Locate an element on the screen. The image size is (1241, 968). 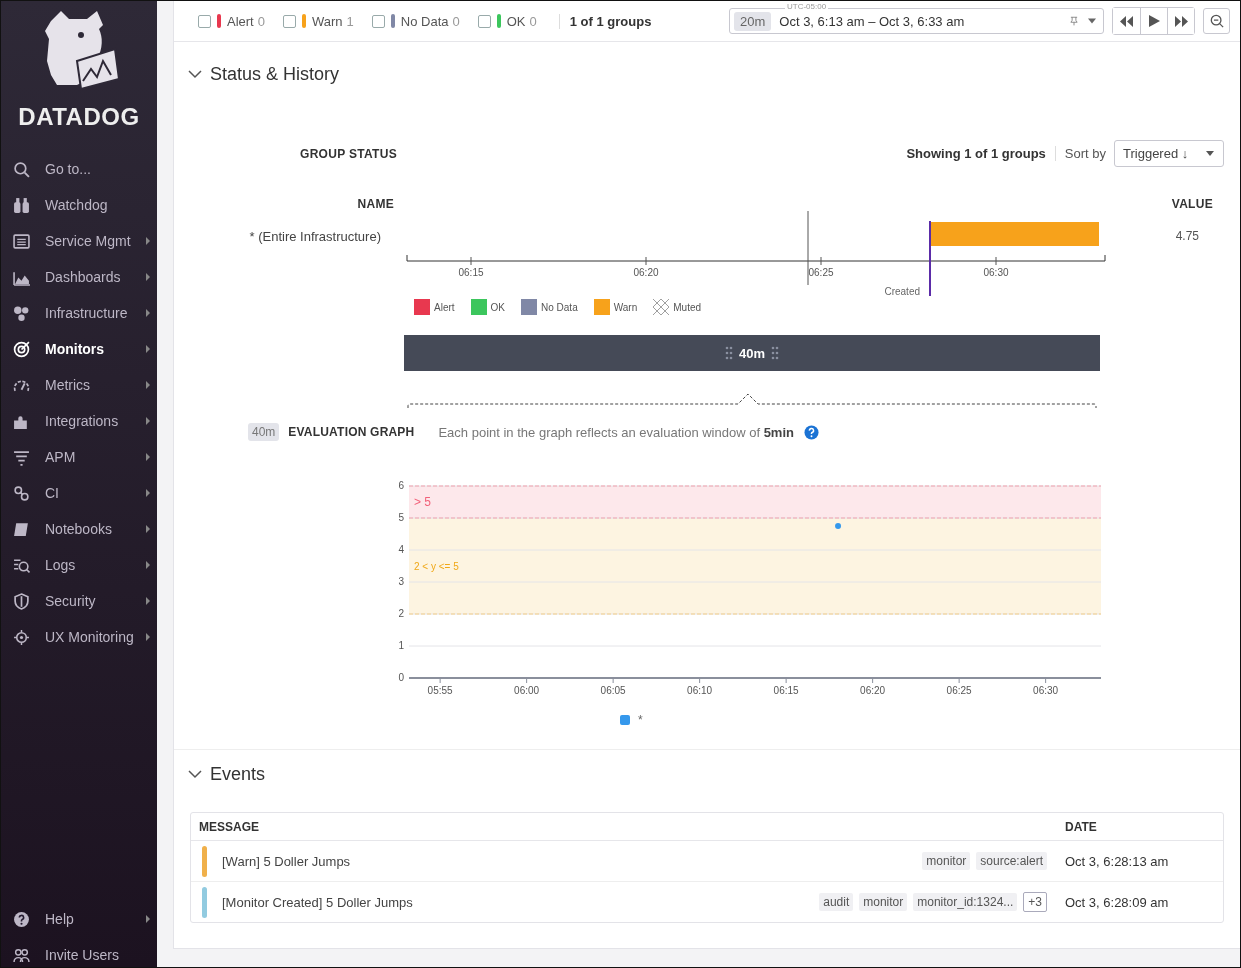
zoom-out-icon is located at coordinates (1216, 21).